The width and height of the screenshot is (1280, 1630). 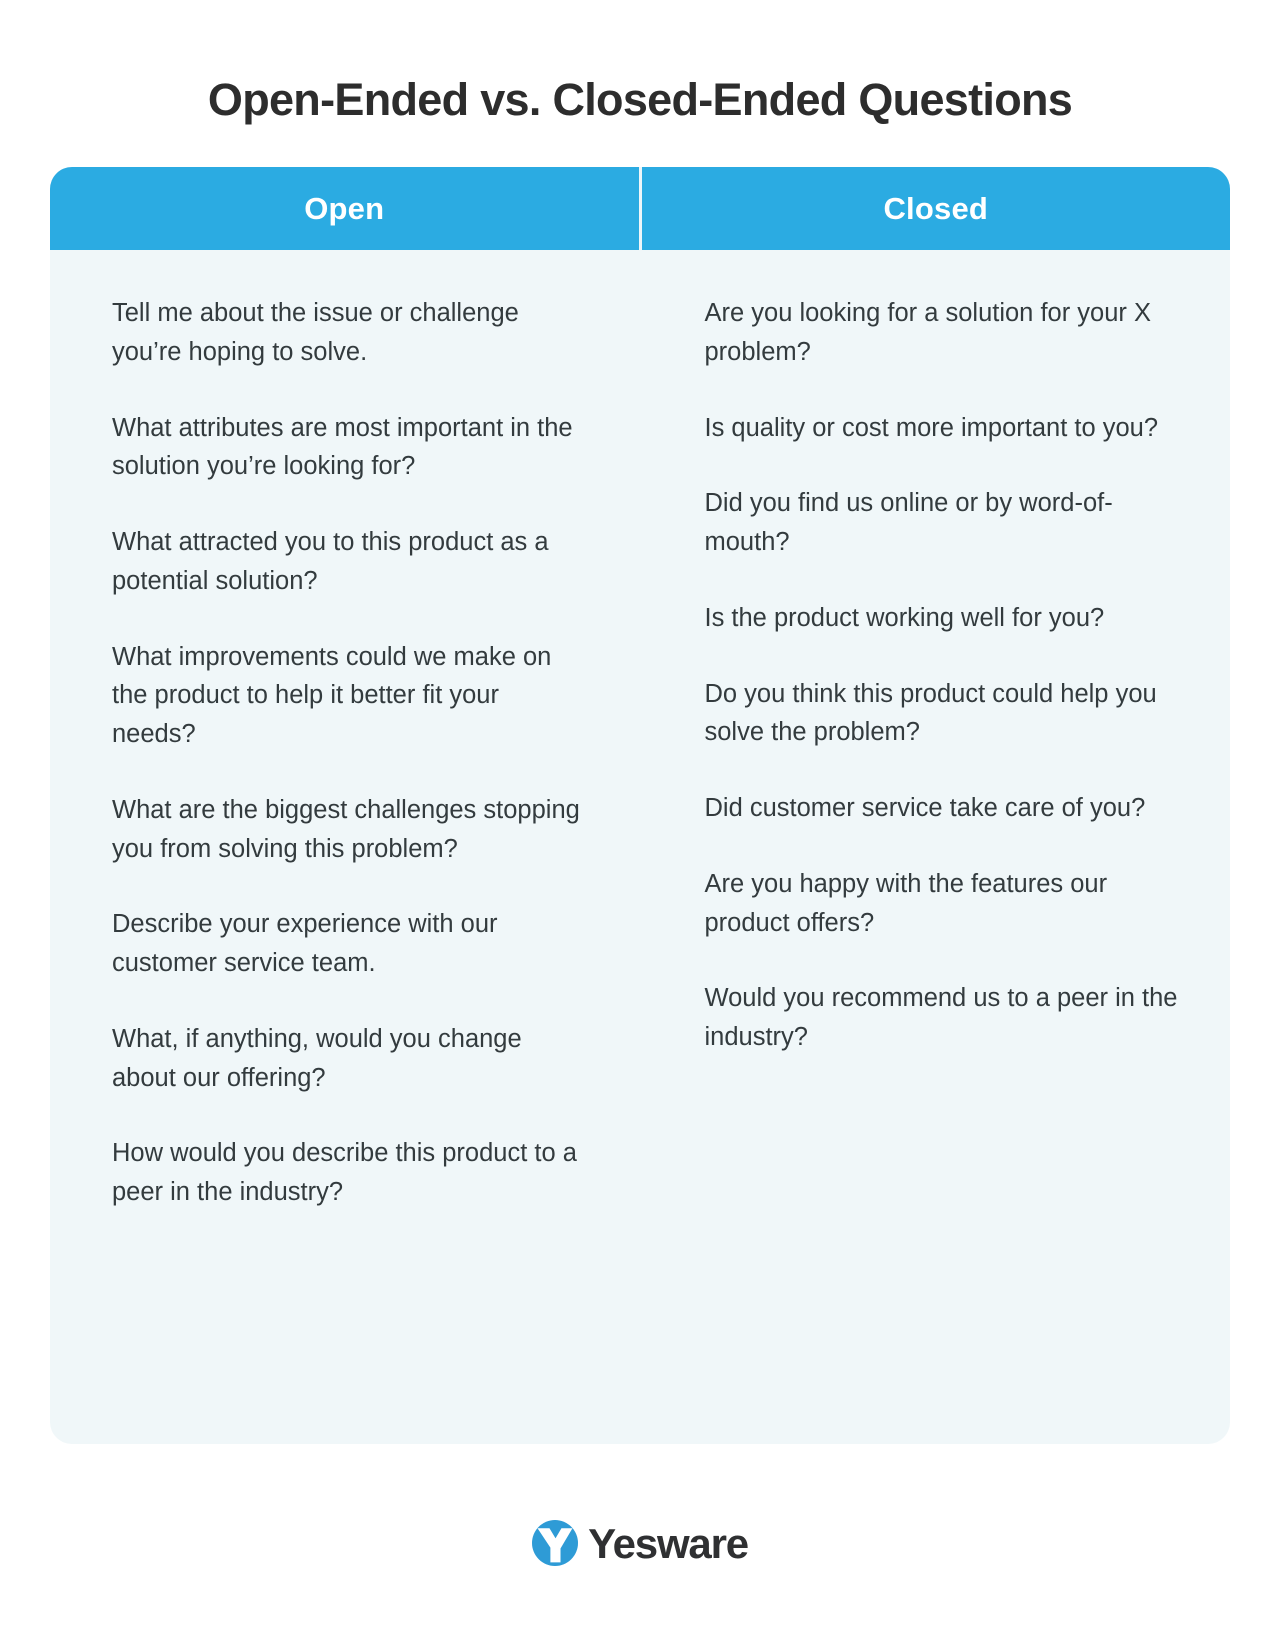 I want to click on table-header-row: Open Closed, so click(x=640, y=208).